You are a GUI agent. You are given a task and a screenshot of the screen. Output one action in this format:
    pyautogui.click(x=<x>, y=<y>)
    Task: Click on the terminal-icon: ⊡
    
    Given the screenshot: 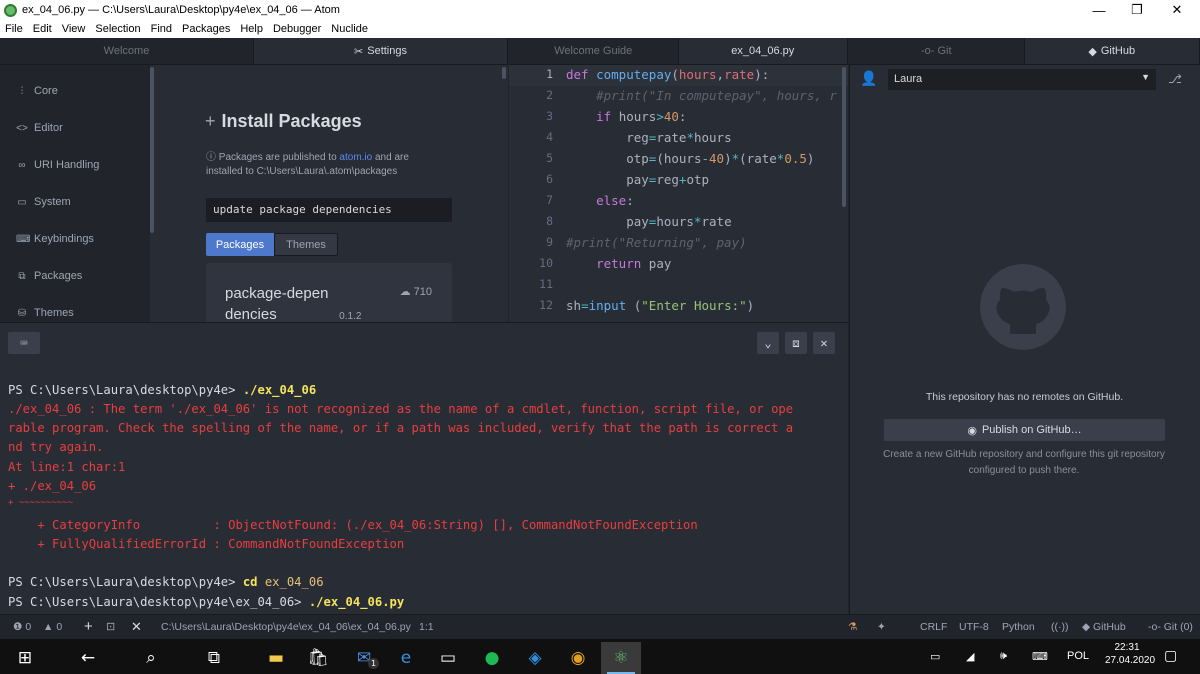 What is the action you would take?
    pyautogui.click(x=110, y=626)
    